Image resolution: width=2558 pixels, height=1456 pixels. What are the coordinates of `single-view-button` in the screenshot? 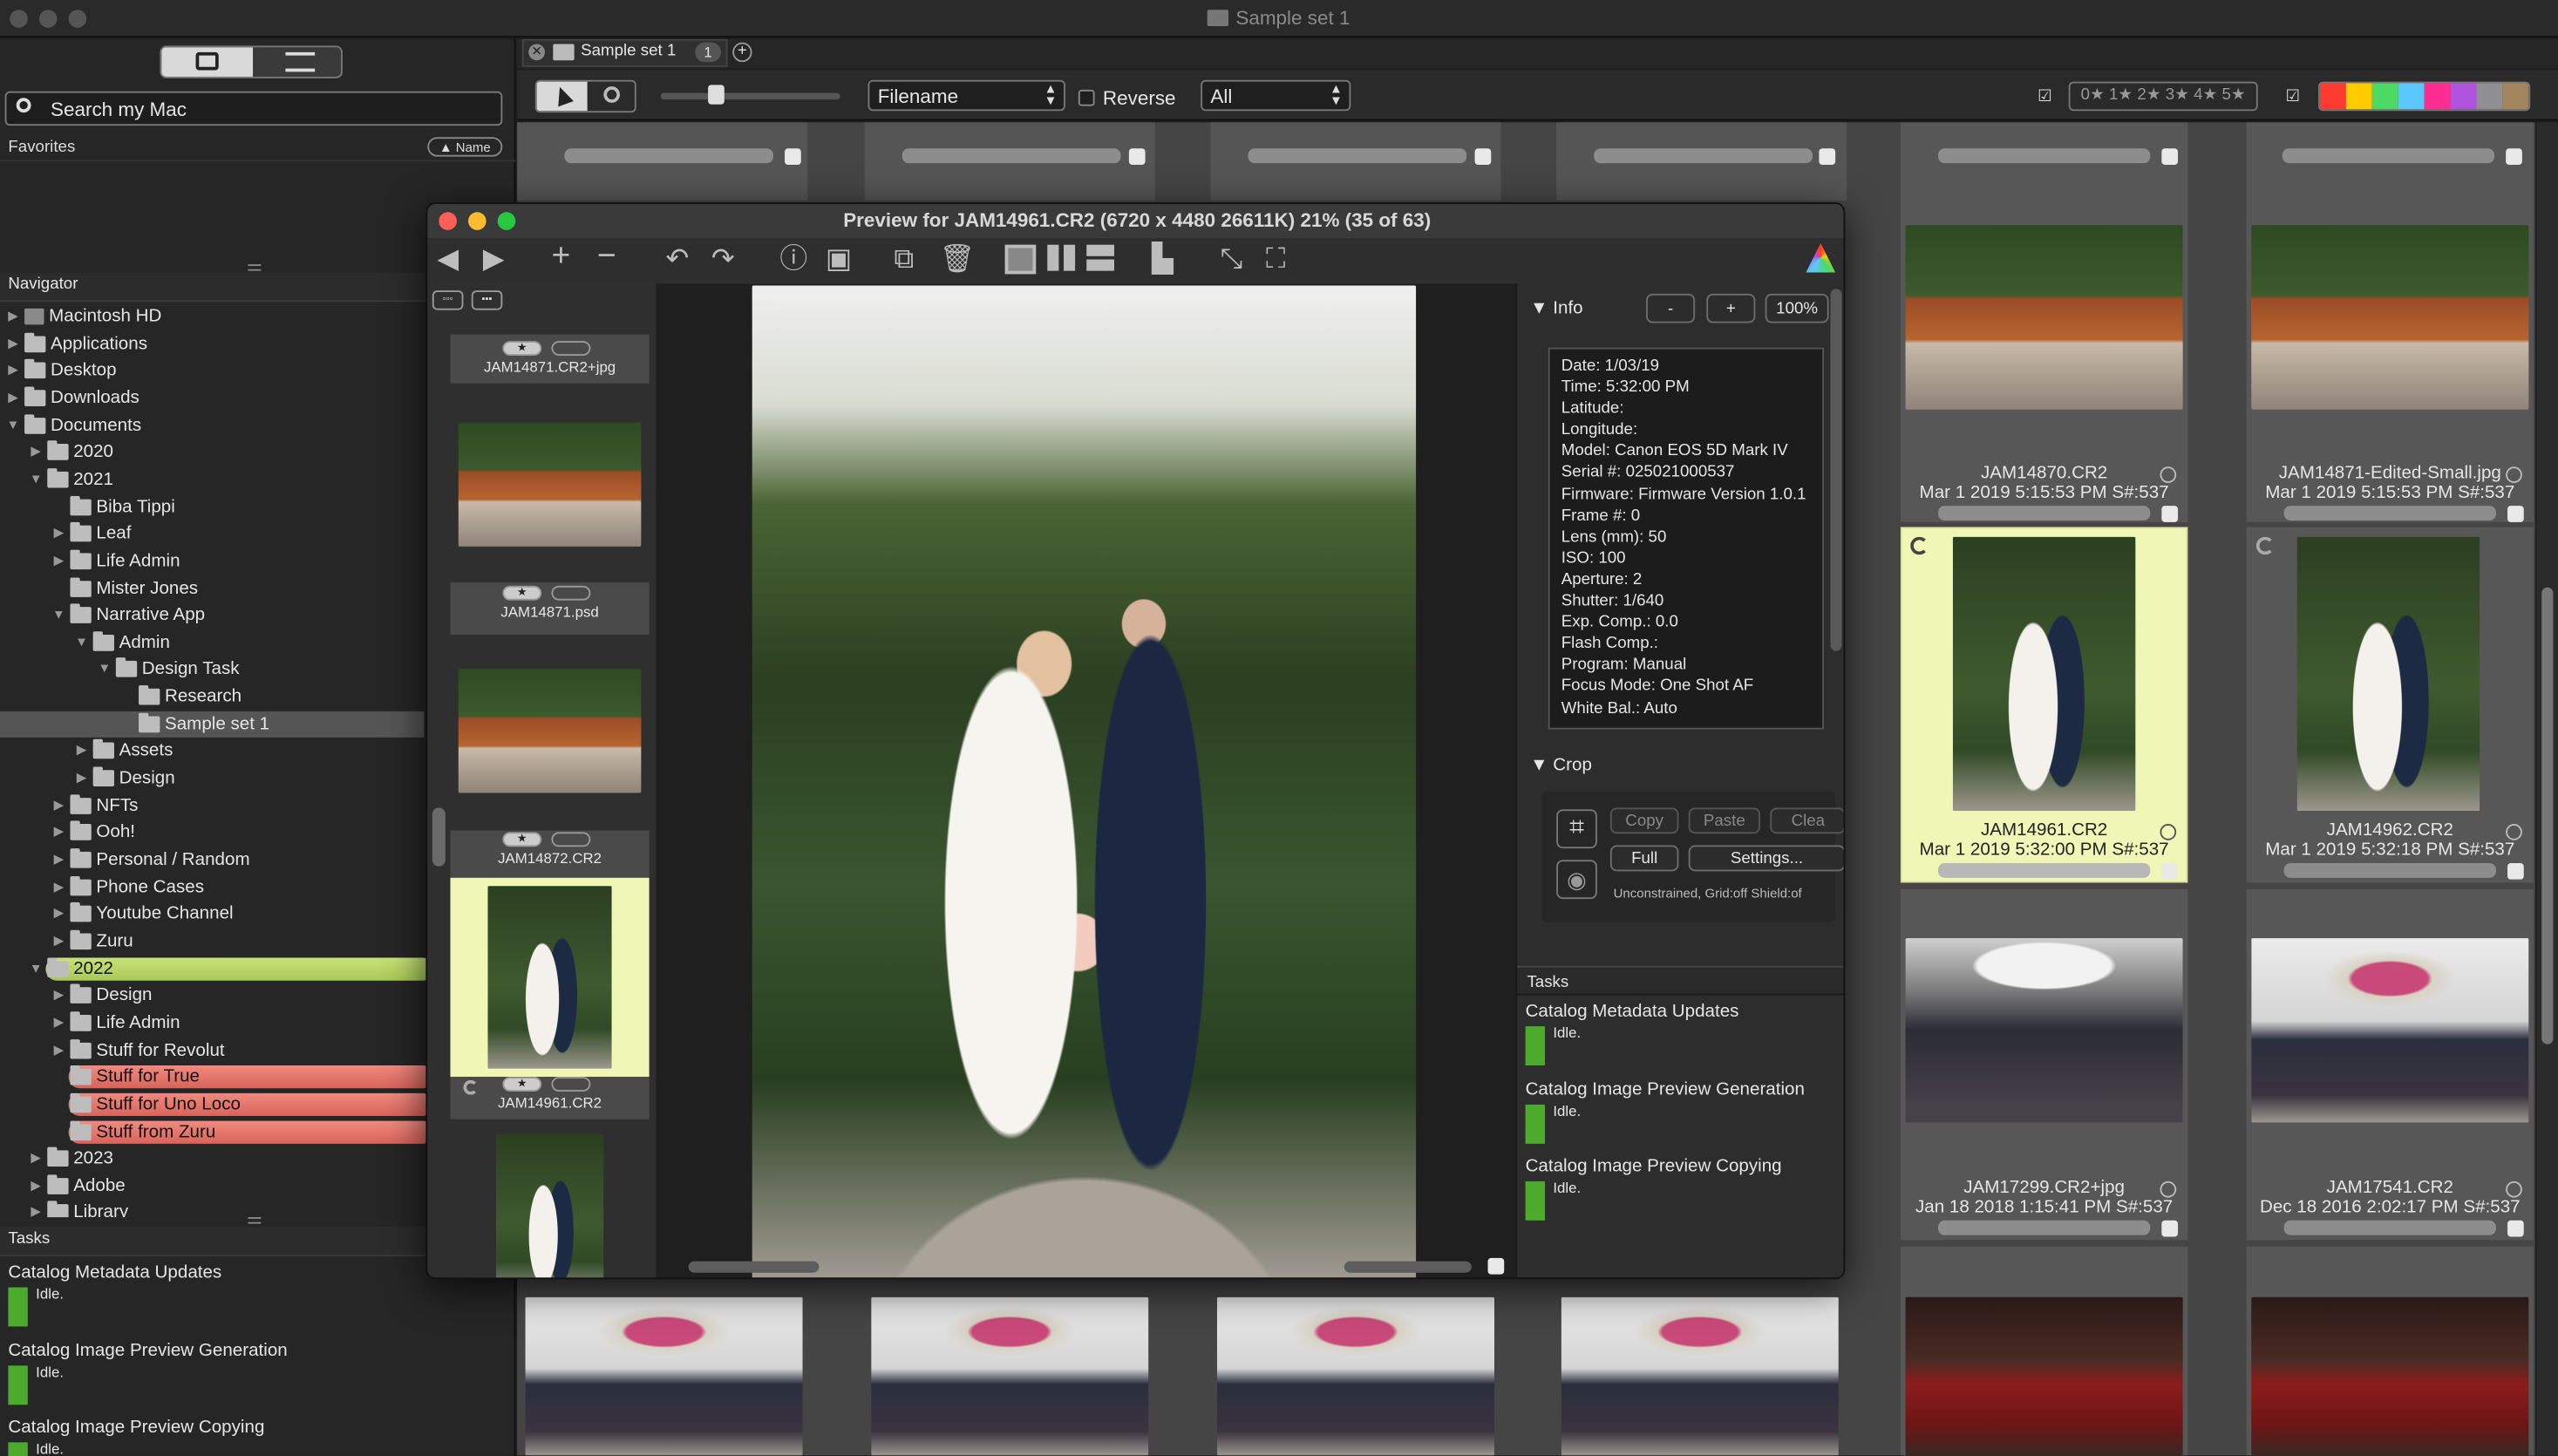 It's located at (1020, 259).